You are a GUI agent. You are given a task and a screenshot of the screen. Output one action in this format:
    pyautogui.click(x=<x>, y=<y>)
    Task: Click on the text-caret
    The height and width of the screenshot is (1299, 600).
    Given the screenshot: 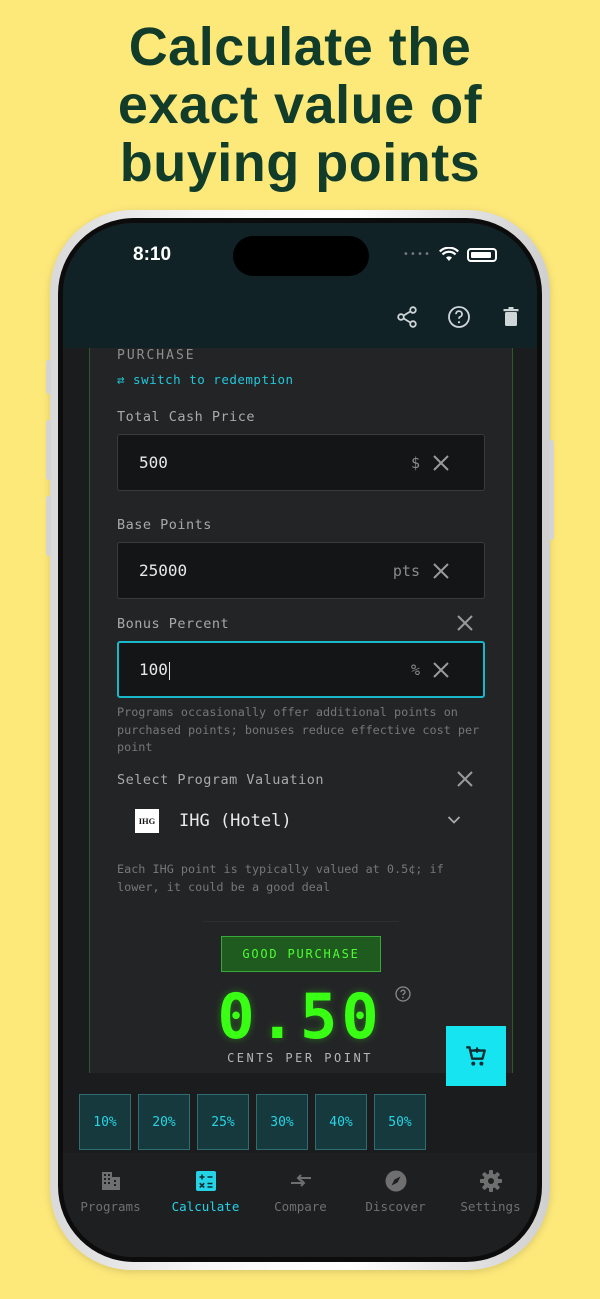 What is the action you would take?
    pyautogui.click(x=169, y=670)
    